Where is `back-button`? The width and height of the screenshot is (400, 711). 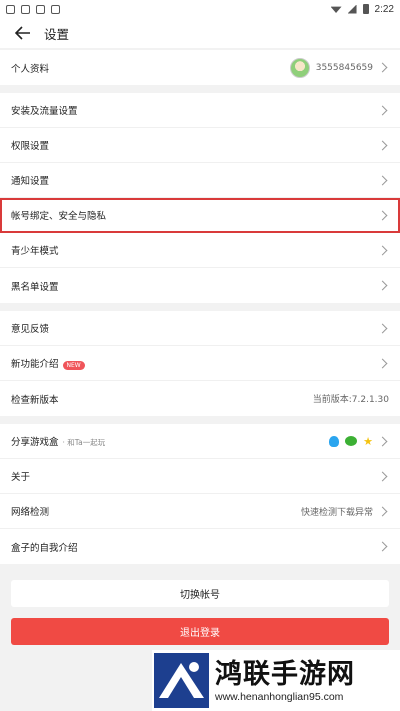
back-button is located at coordinates (23, 33).